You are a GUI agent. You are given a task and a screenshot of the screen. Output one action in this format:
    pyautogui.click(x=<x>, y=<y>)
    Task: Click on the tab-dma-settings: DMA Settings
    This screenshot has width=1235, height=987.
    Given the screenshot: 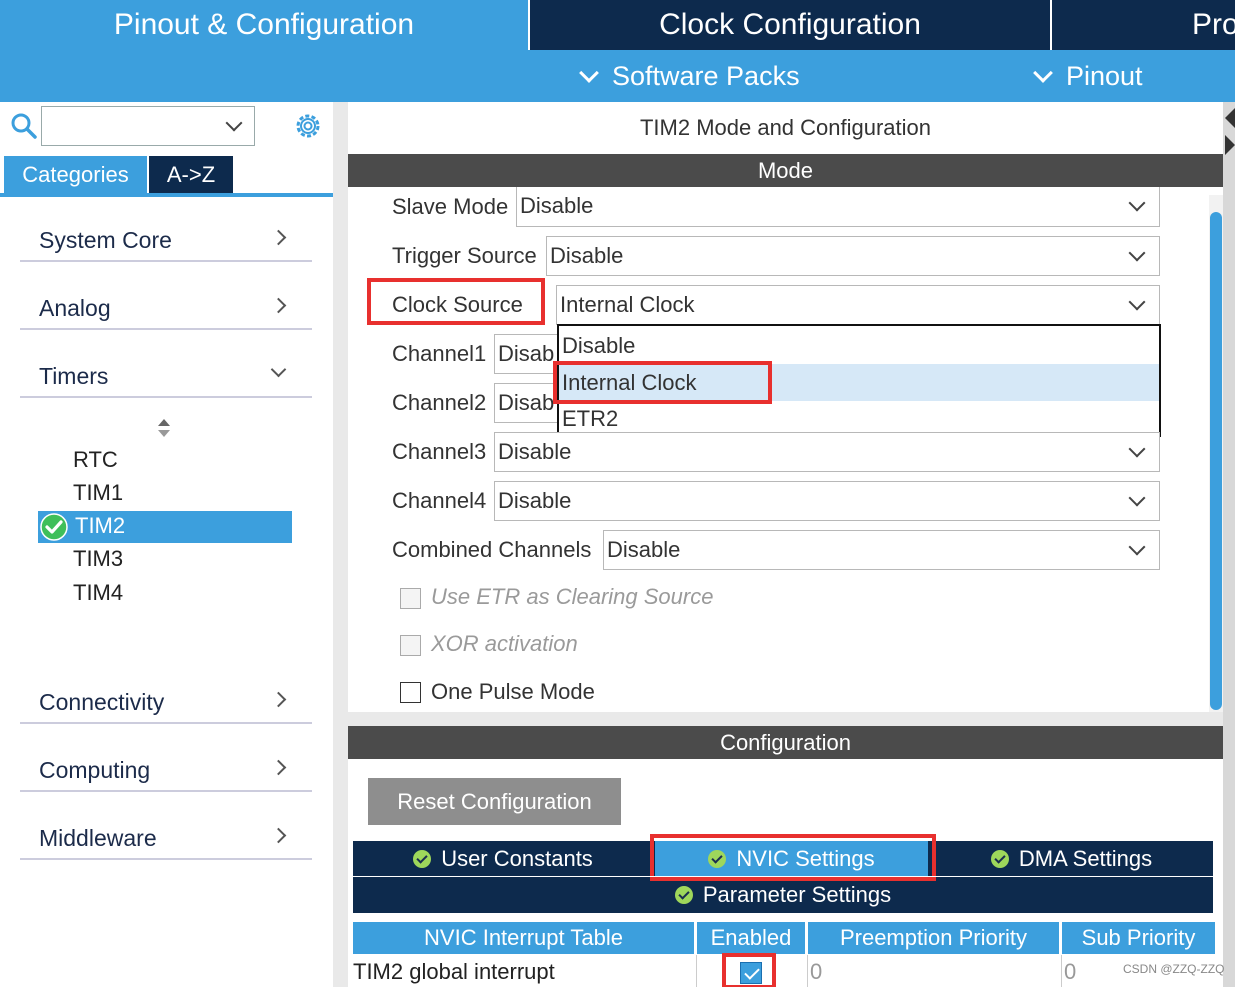 What is the action you would take?
    pyautogui.click(x=1071, y=858)
    